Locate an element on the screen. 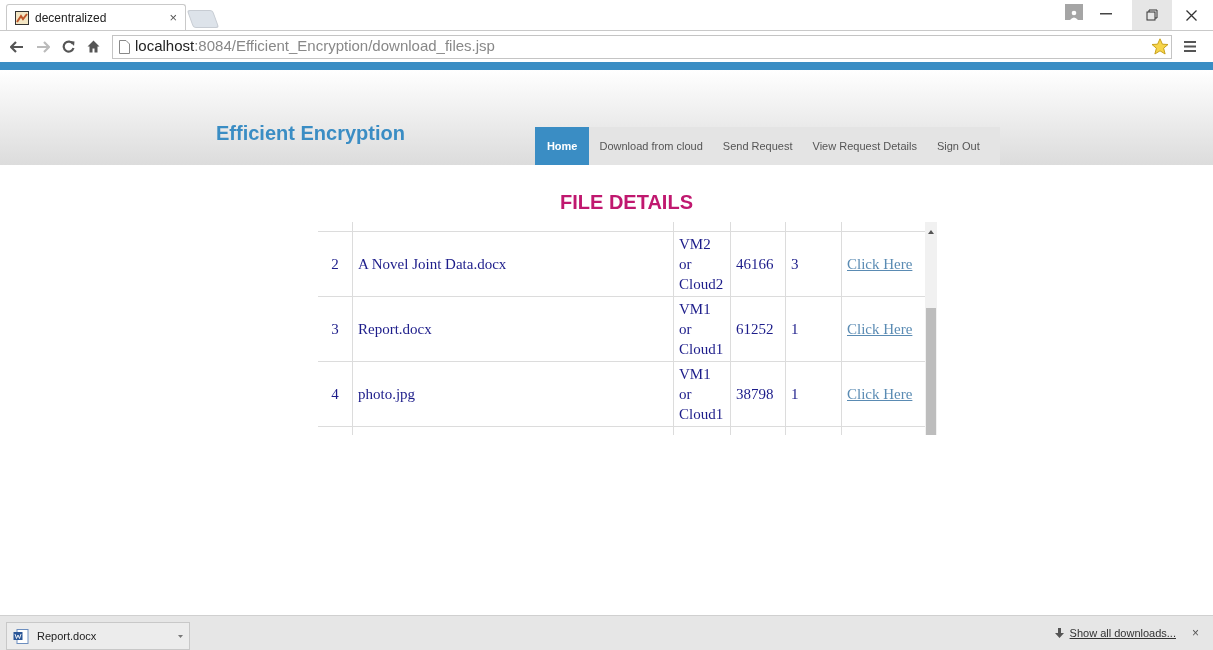 This screenshot has height=650, width=1213. restore-icon is located at coordinates (1152, 15).